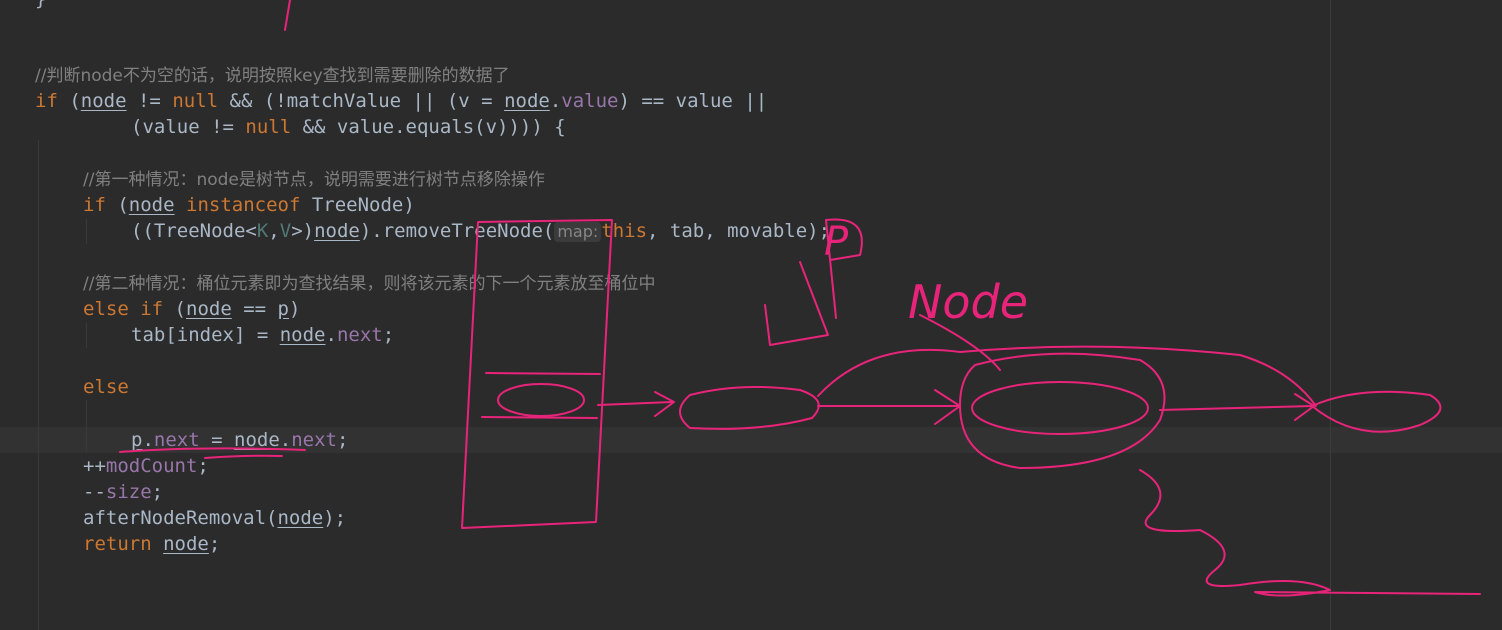 The image size is (1502, 630). I want to click on comment-text: //第二种情况：桶位元素即为查找结果，则将该元素的下一个元素放至桶位中, so click(369, 284).